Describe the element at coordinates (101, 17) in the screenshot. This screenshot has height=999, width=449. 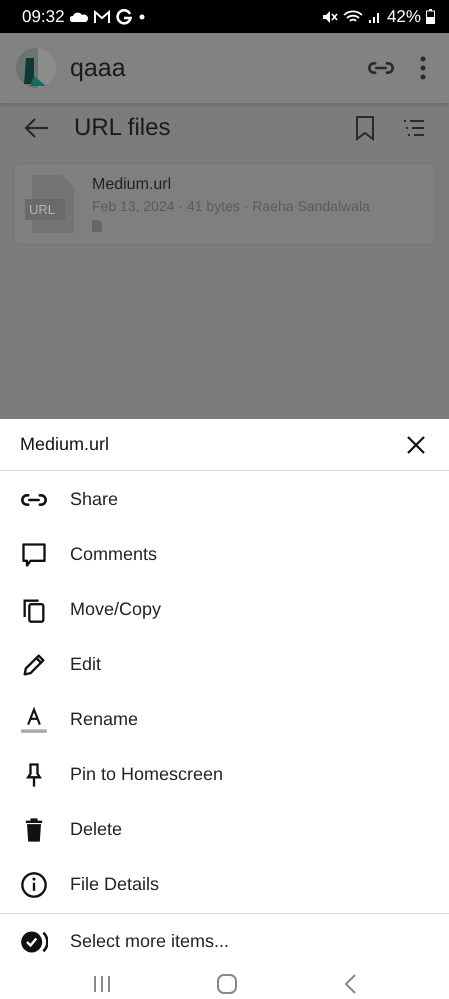
I see `mail-icon` at that location.